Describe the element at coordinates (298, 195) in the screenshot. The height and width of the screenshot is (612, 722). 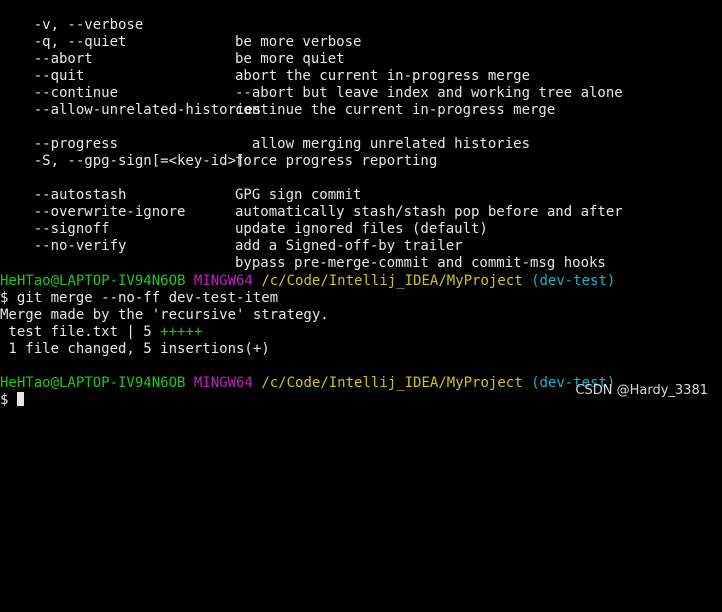
I see `help-description: GPG sign commit` at that location.